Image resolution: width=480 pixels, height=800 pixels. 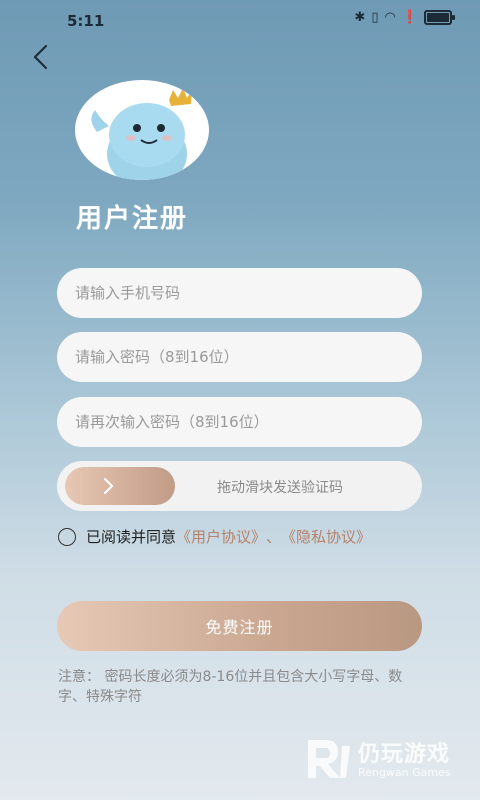 I want to click on user-agreement-link: 《用户协议》, so click(x=221, y=536).